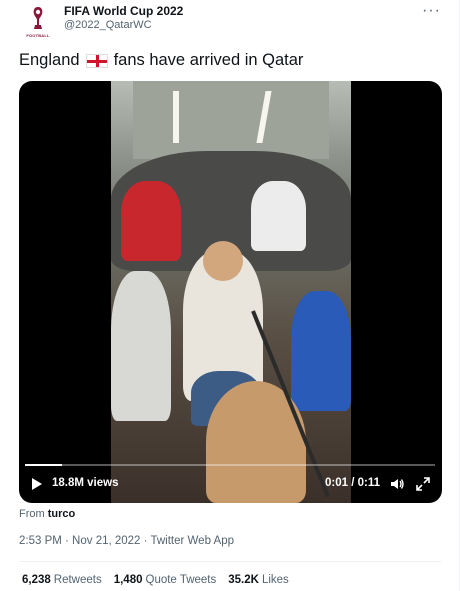 This screenshot has width=460, height=591. I want to click on divider, so click(230, 561).